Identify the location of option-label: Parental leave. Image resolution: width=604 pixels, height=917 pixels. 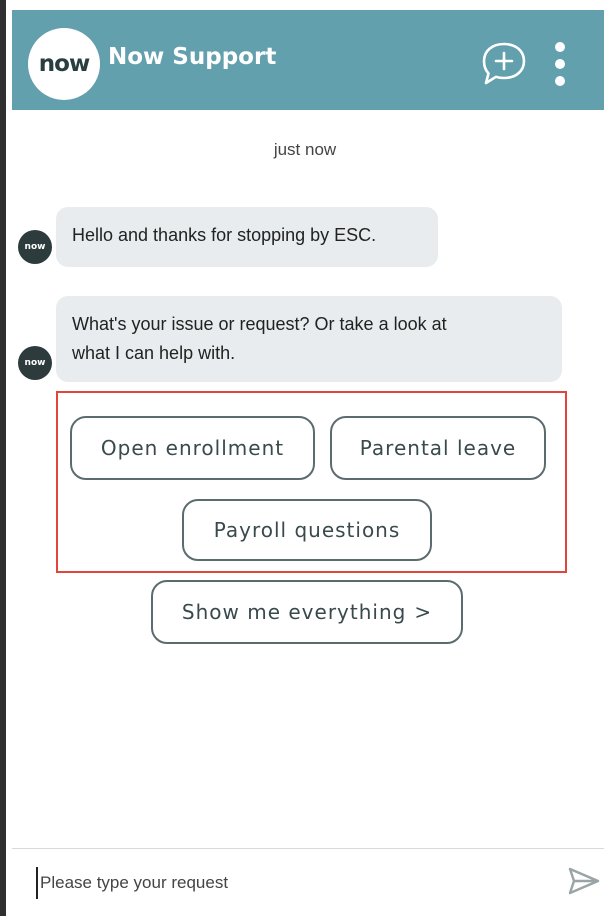
(438, 448).